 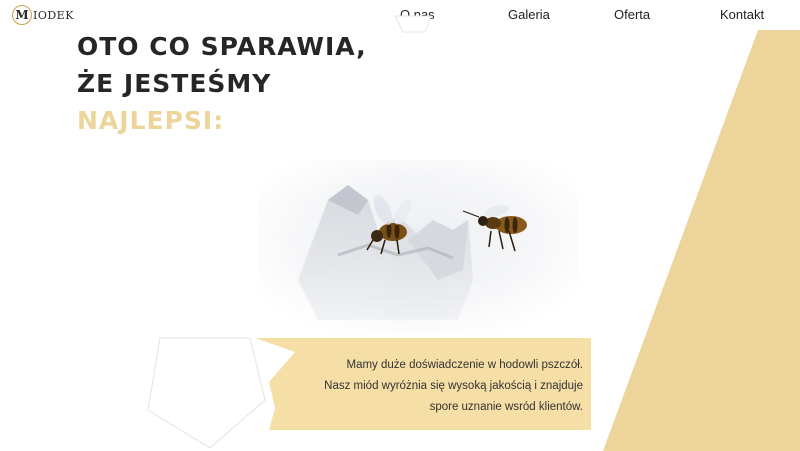 What do you see at coordinates (632, 14) in the screenshot?
I see `nav-item-oferta: Oferta` at bounding box center [632, 14].